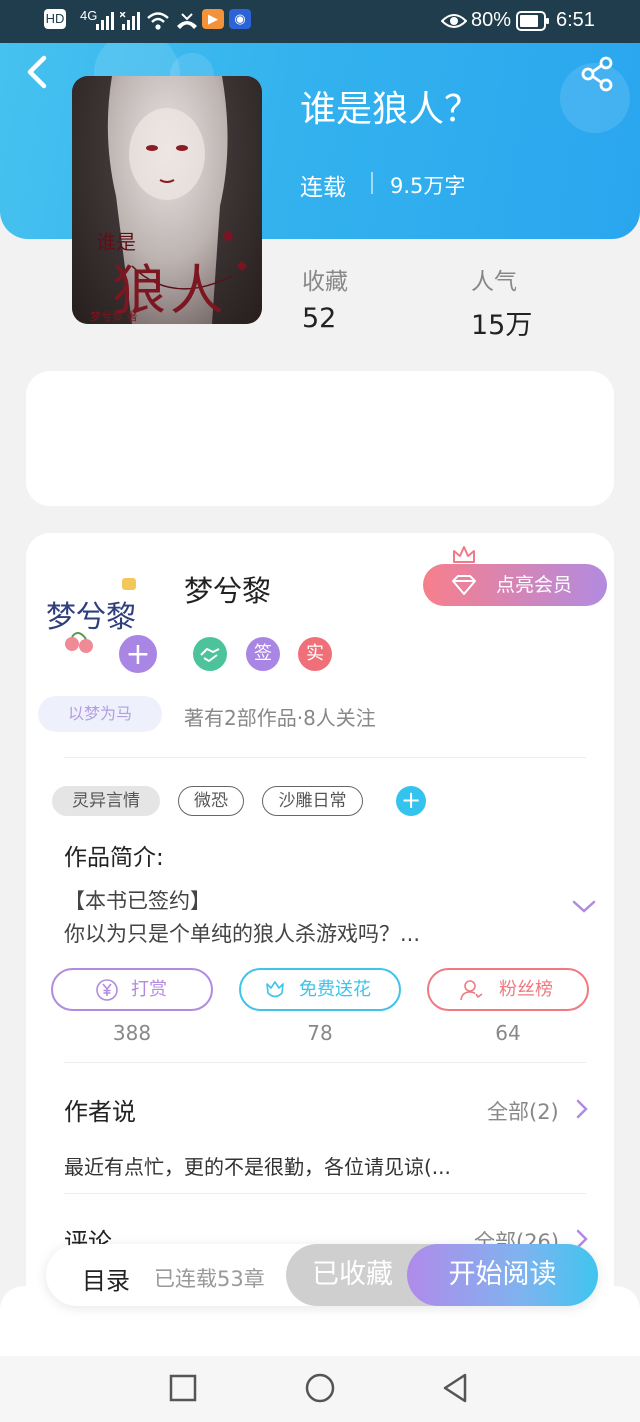 The width and height of the screenshot is (640, 1422). What do you see at coordinates (456, 1388) in the screenshot?
I see `back-nav-icon` at bounding box center [456, 1388].